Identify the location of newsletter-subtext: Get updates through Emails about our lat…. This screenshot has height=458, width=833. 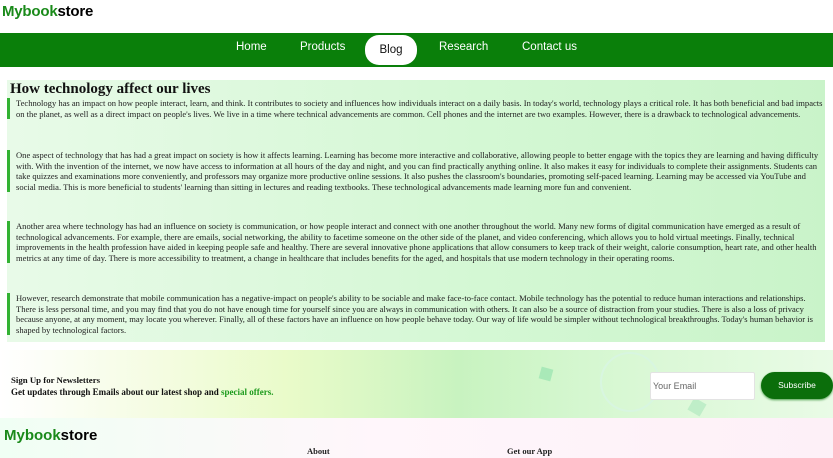
(142, 392).